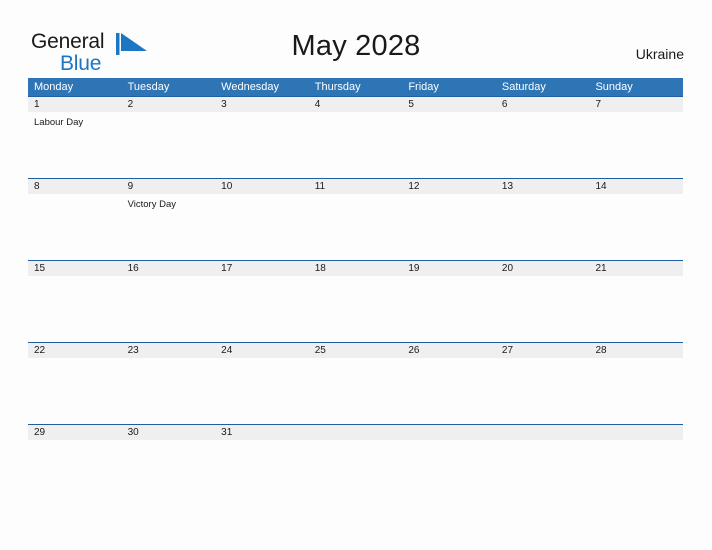  I want to click on week-row: 1 2 3 4 5 6 7 Labour Day, so click(355, 137).